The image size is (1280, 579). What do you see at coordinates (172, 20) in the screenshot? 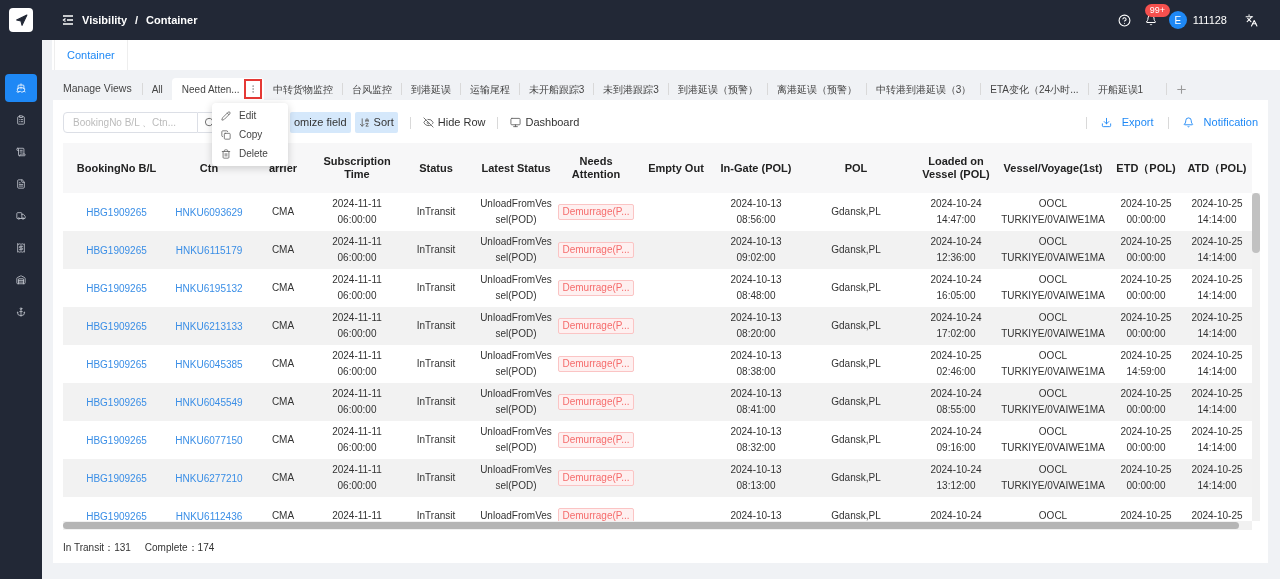
I see `breadcrumb-item: Container` at bounding box center [172, 20].